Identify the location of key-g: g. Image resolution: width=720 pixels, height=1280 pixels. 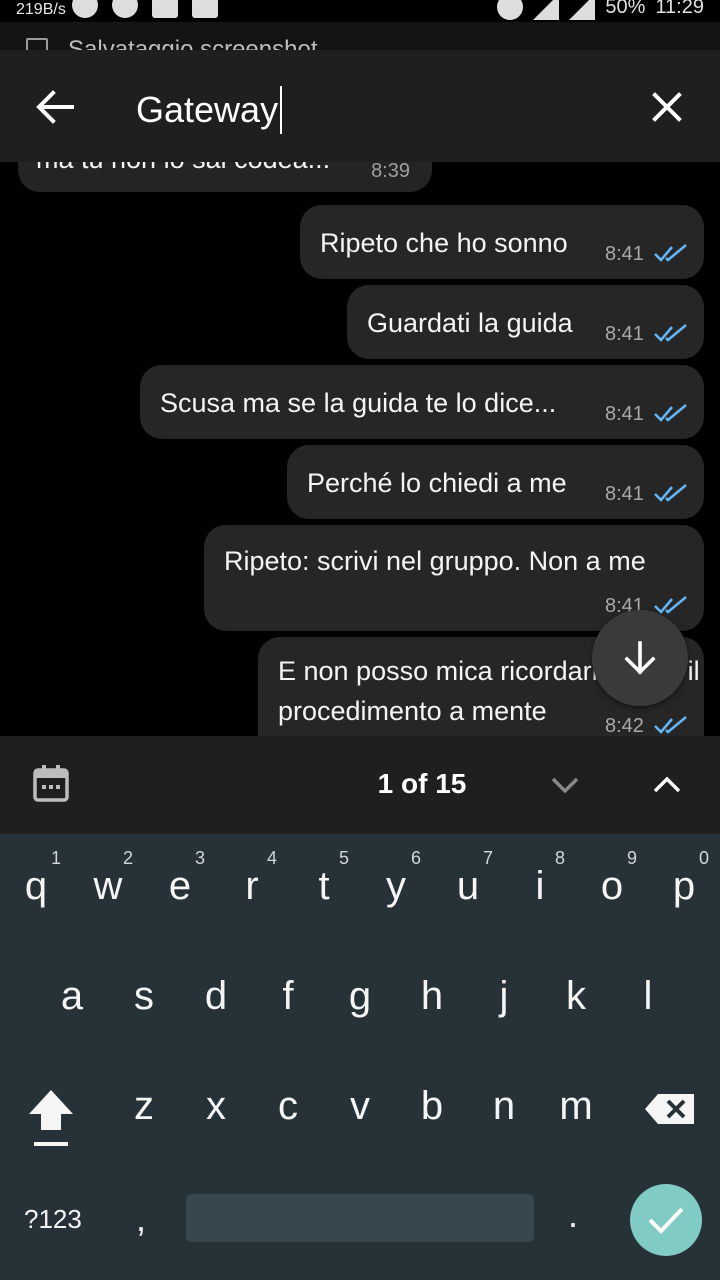
(360, 996).